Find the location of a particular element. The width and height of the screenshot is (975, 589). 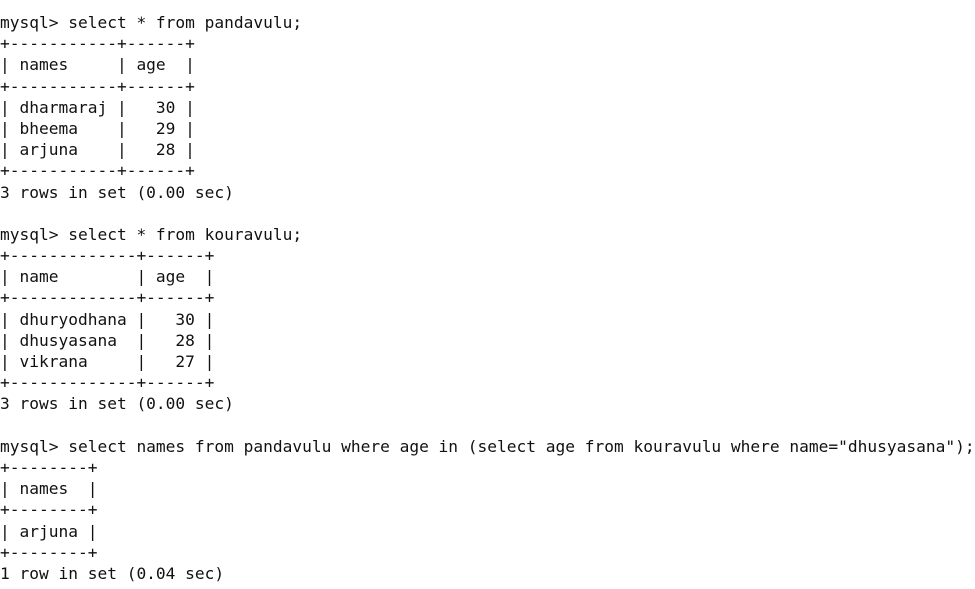

table-row: | dhusyasana | 28 | is located at coordinates (107, 340).